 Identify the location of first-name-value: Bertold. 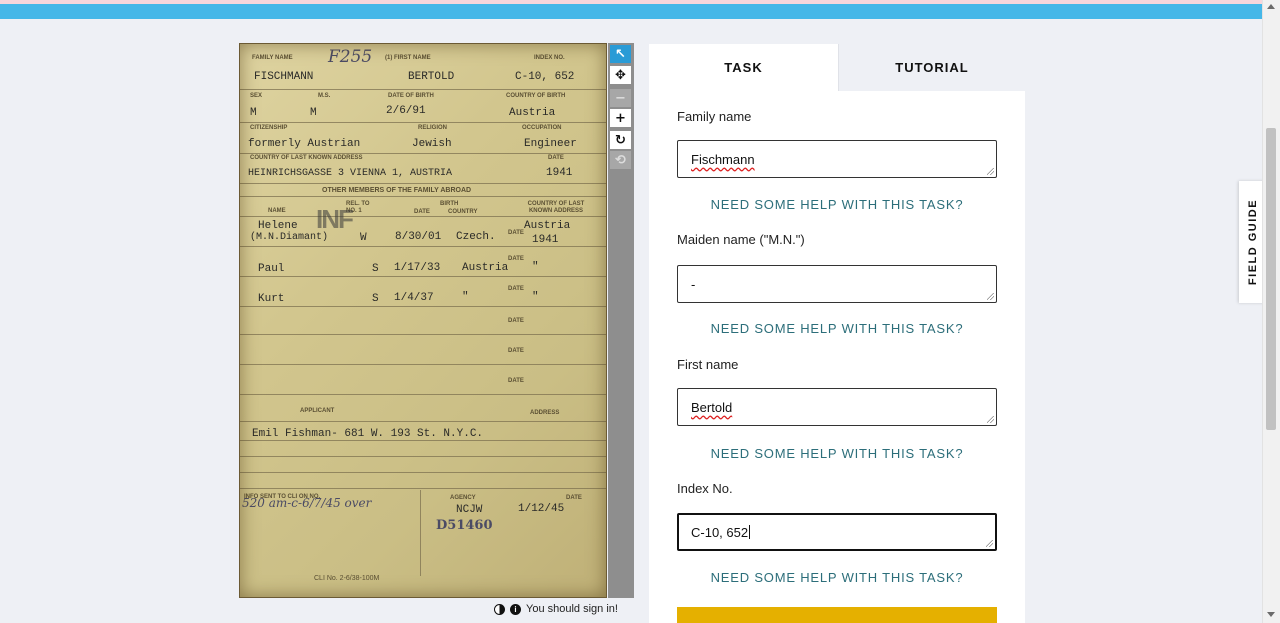
(712, 407).